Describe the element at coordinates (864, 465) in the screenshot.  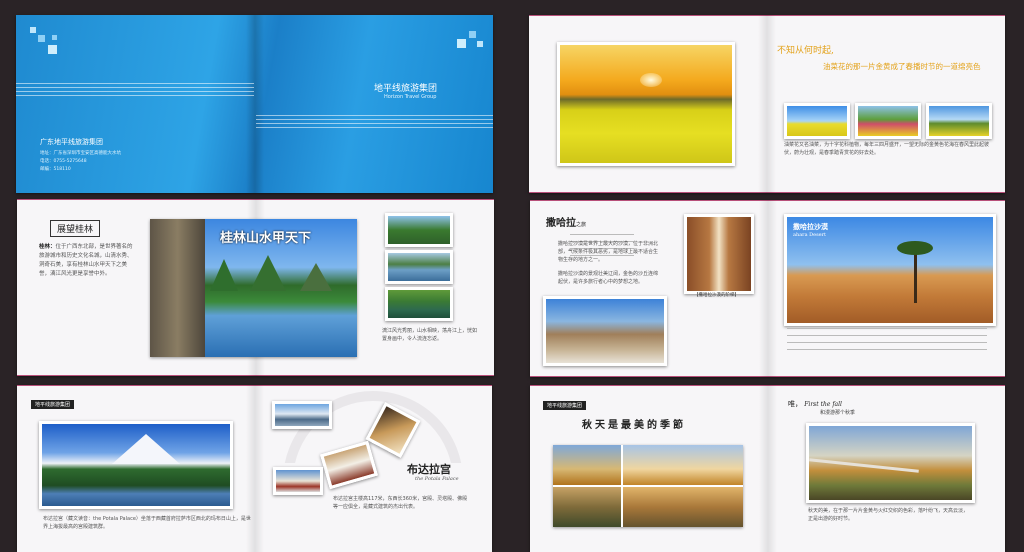
I see `bridge-shape` at that location.